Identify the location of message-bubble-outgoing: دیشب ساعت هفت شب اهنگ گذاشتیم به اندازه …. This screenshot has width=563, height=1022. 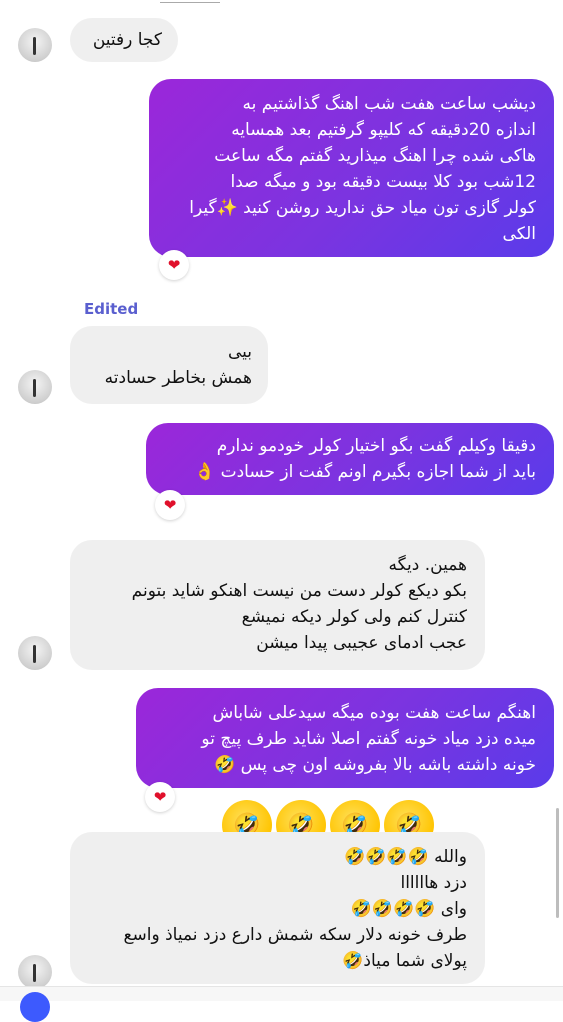
(351, 168).